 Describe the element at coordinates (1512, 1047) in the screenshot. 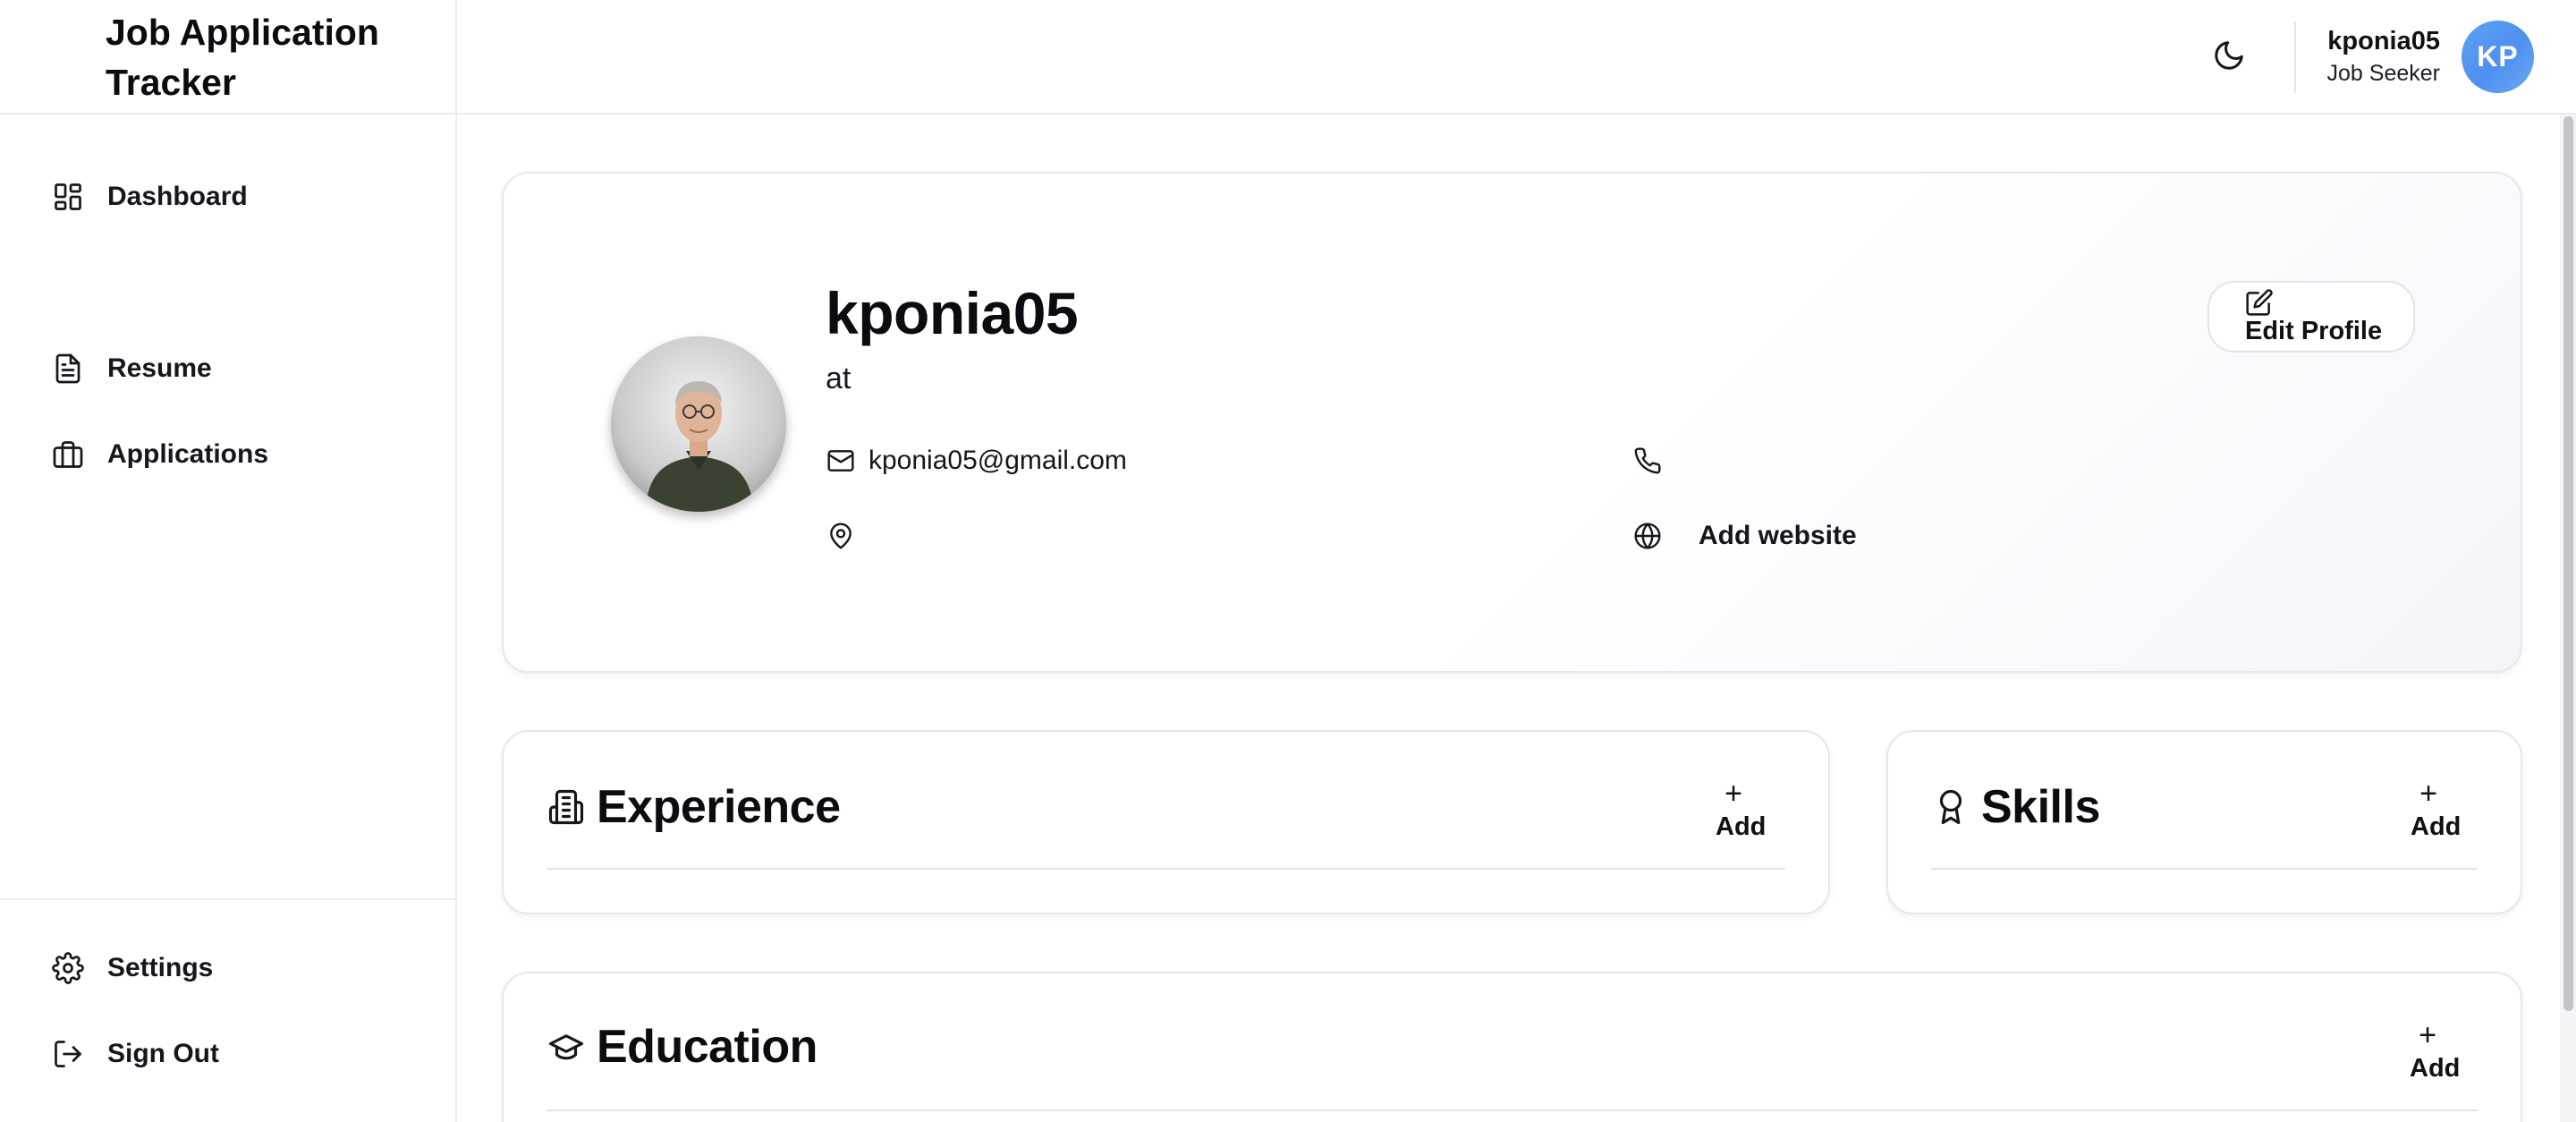

I see `education-card: Education + Add` at that location.